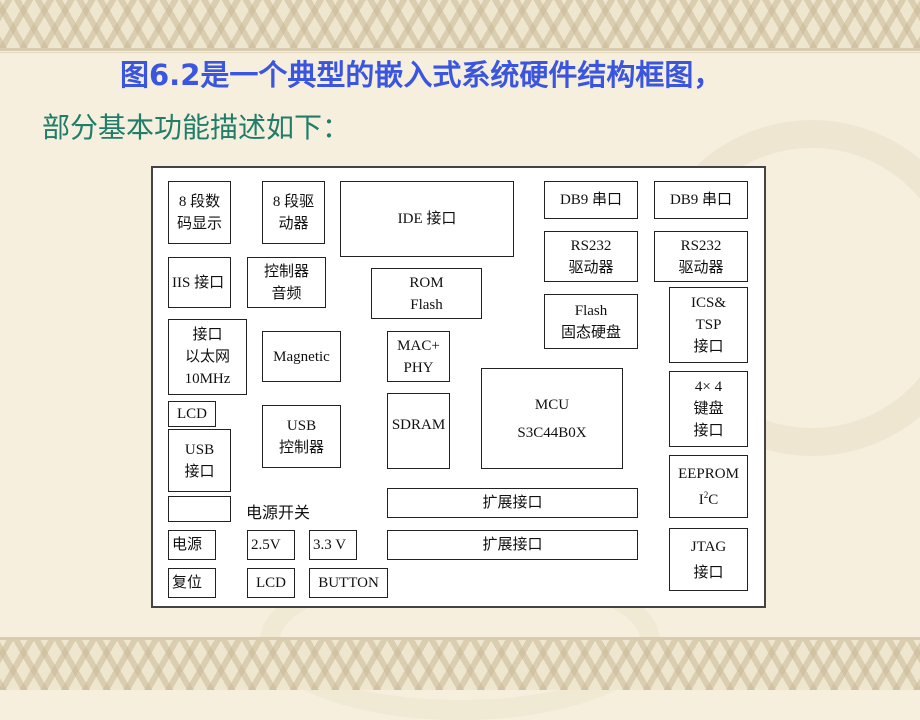 The image size is (920, 720). What do you see at coordinates (708, 473) in the screenshot?
I see `block-text: EEPROM` at bounding box center [708, 473].